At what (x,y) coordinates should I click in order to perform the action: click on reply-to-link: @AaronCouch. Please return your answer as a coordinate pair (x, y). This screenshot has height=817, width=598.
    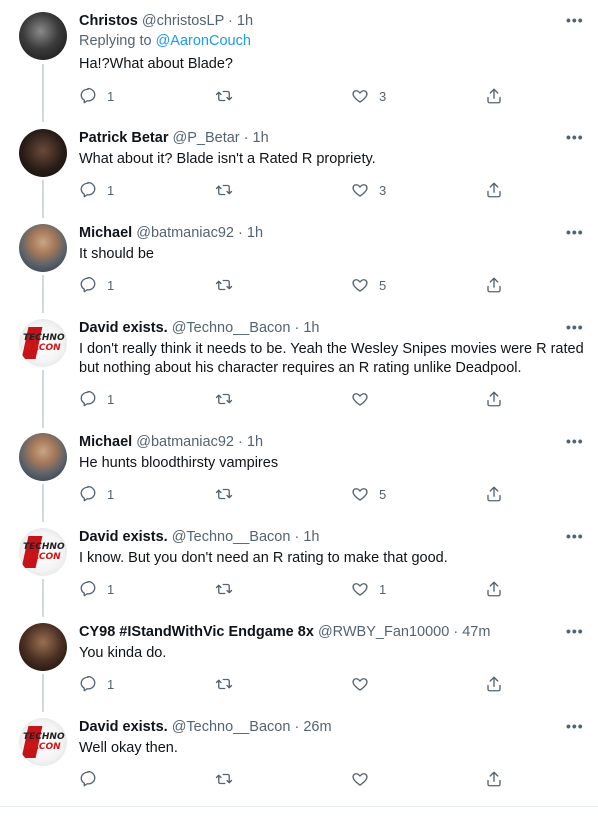
    Looking at the image, I should click on (203, 41).